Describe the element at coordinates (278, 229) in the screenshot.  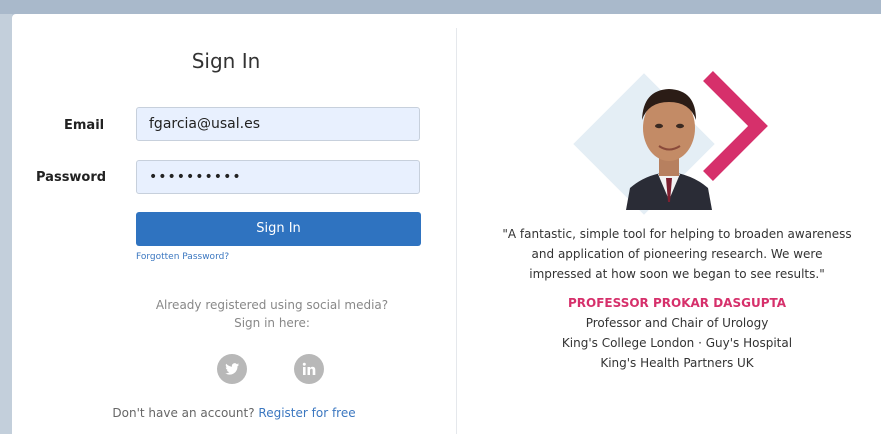
I see `sign-in-button: Sign In` at that location.